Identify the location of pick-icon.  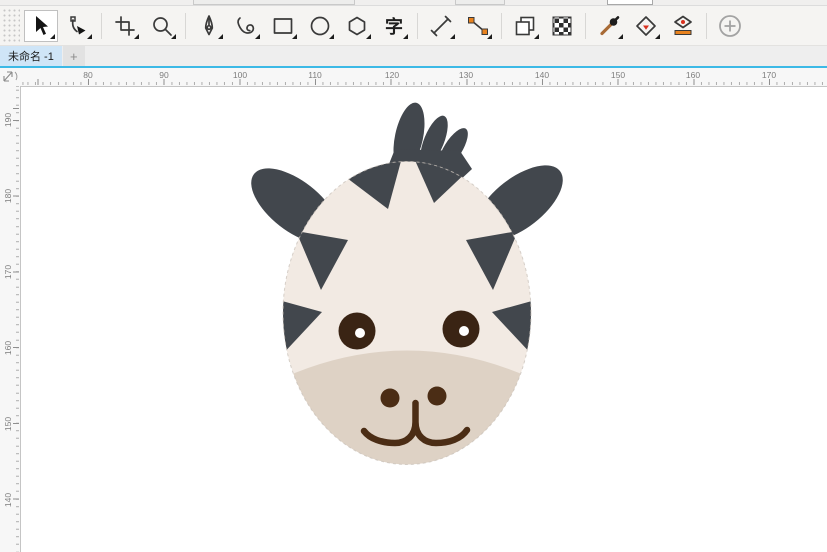
(42, 25).